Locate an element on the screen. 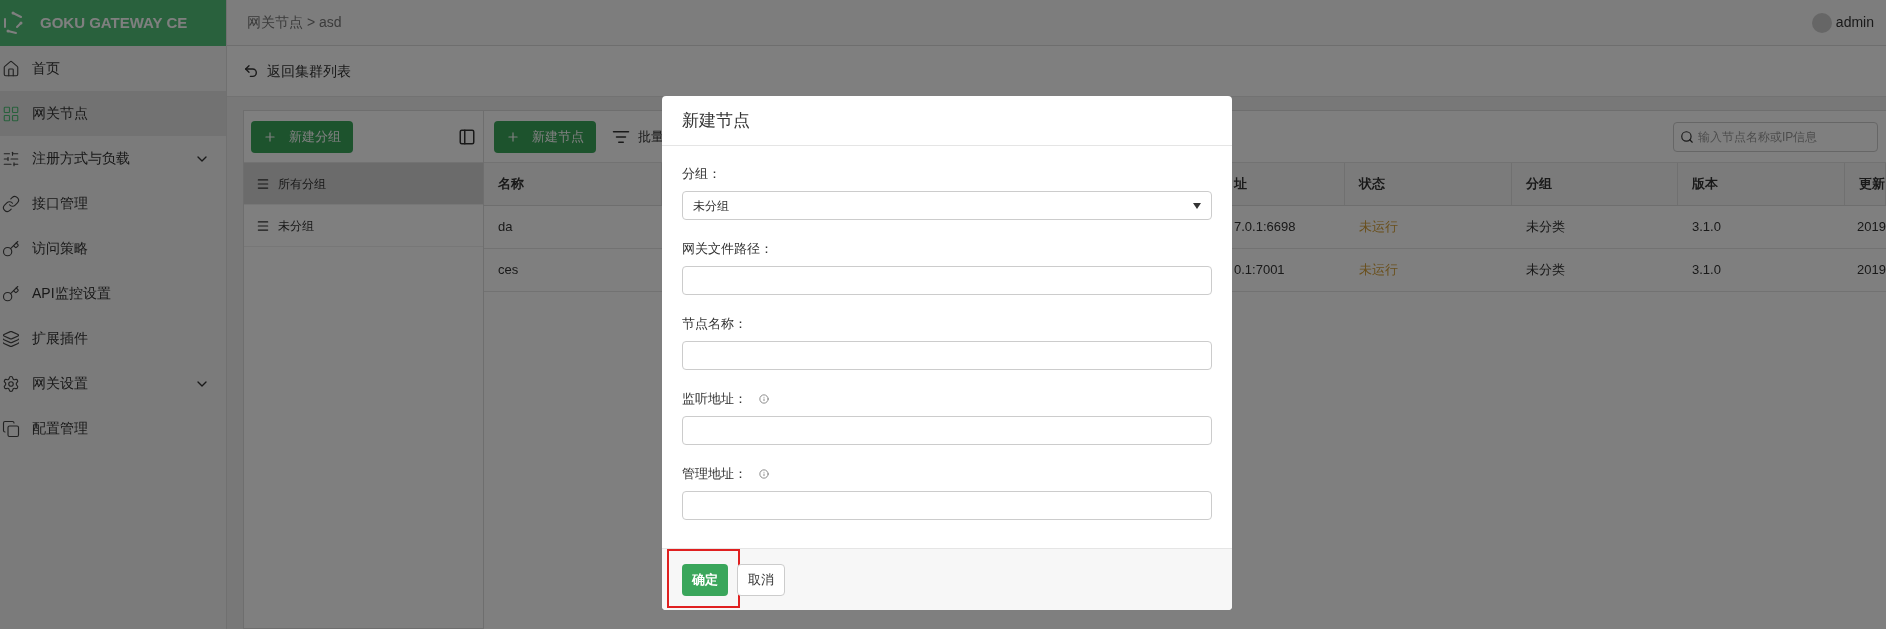 The height and width of the screenshot is (629, 1886). group-select: 未分组 is located at coordinates (947, 205).